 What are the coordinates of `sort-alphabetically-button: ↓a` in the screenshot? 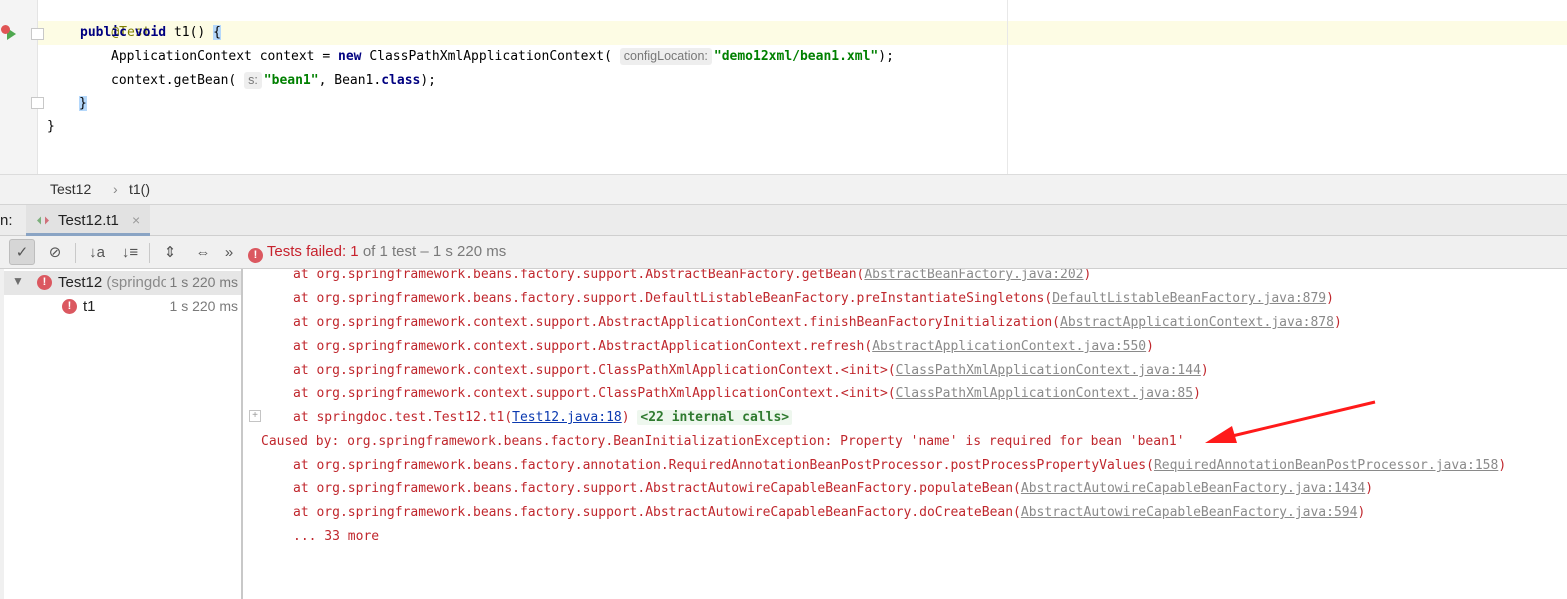 It's located at (97, 252).